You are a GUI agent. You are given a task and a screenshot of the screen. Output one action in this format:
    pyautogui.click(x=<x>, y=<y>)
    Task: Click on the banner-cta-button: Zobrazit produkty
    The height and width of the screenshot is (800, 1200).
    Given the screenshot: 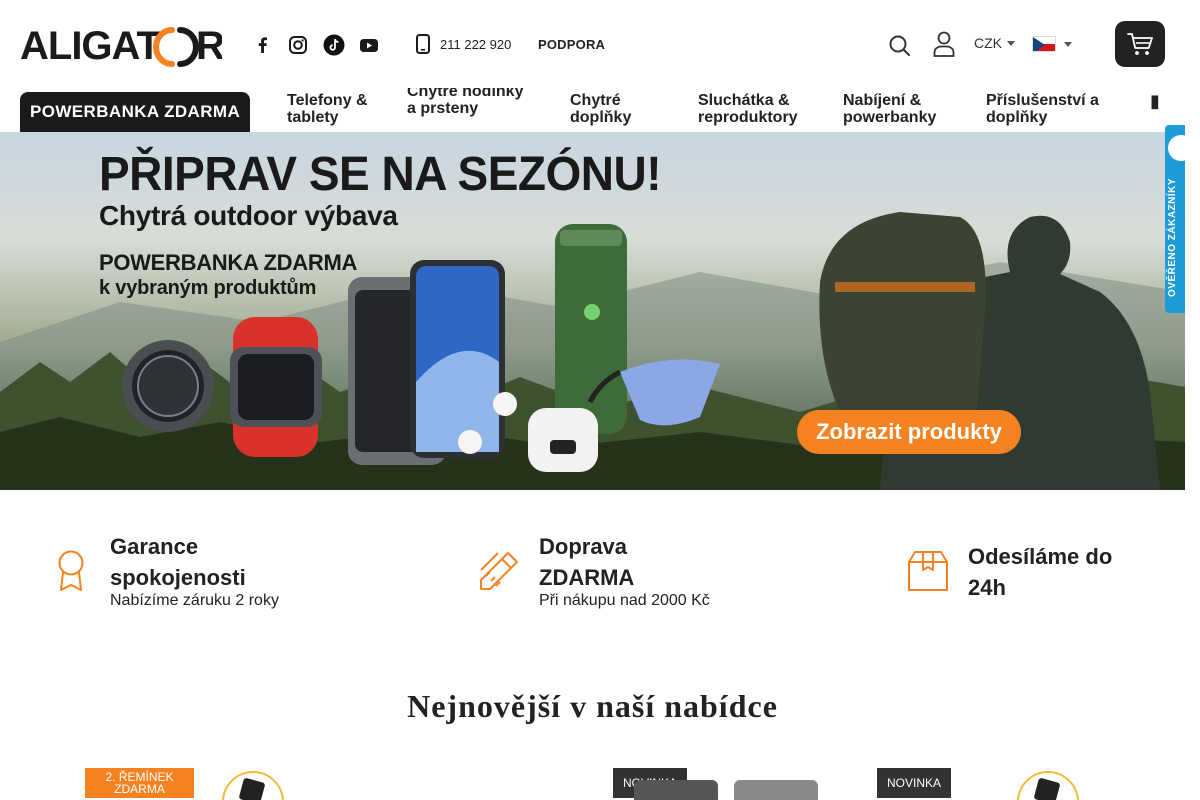 What is the action you would take?
    pyautogui.click(x=909, y=432)
    